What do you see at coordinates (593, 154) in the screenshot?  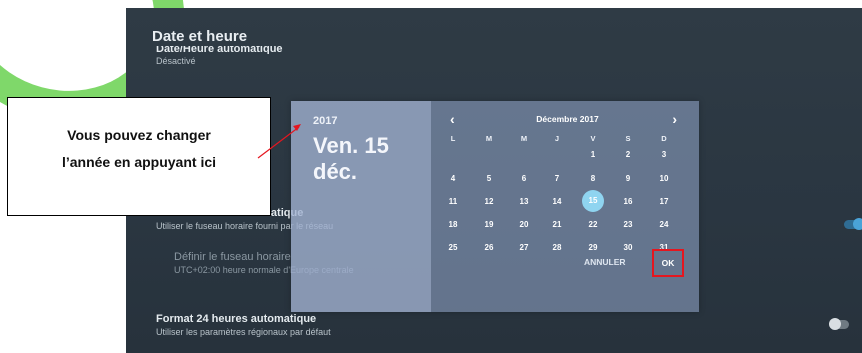 I see `calendar-day: 1` at bounding box center [593, 154].